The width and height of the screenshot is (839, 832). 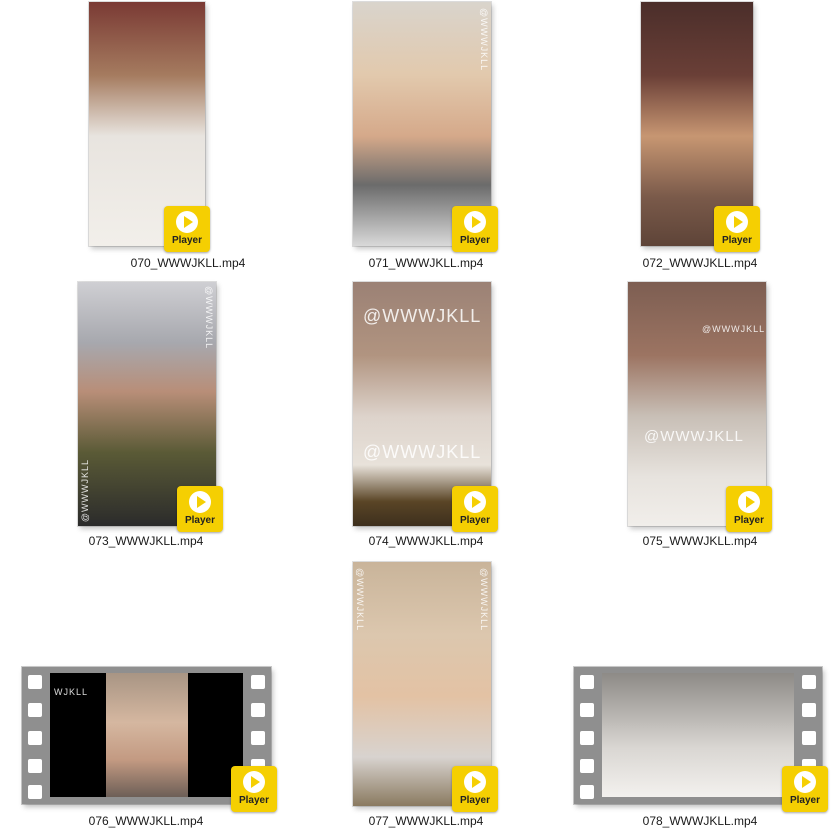 What do you see at coordinates (700, 541) in the screenshot?
I see `file-name: 075_WWWJKLL.mp4` at bounding box center [700, 541].